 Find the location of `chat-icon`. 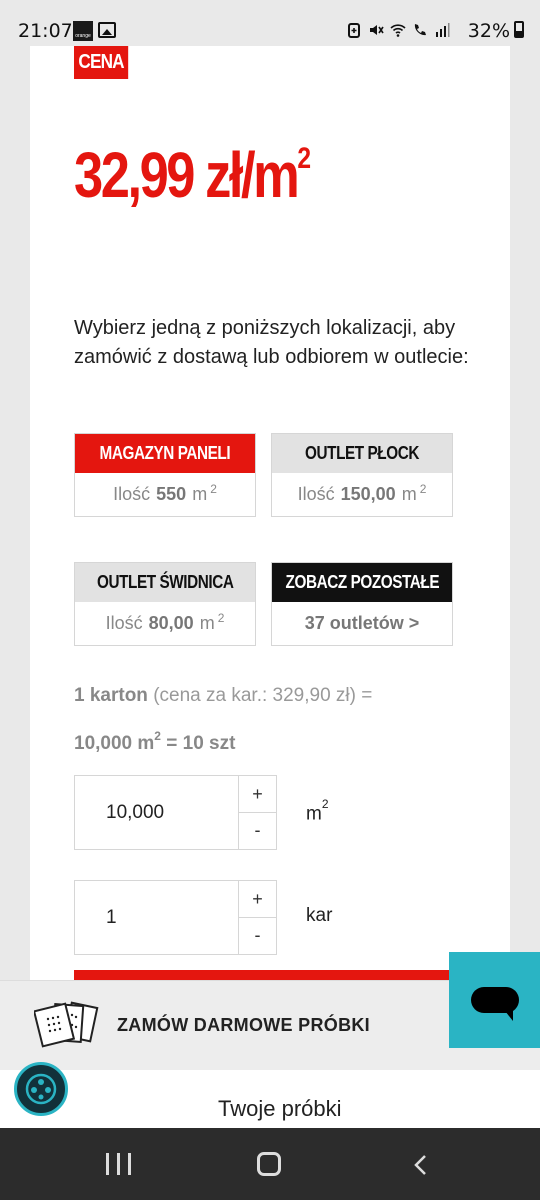

chat-icon is located at coordinates (494, 1004).